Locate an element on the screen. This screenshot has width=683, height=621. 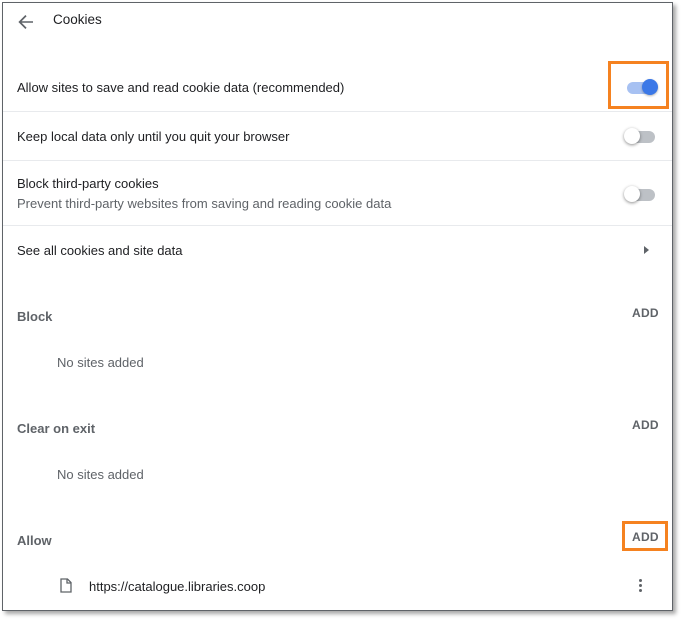
arrow-back-icon is located at coordinates (25, 22).